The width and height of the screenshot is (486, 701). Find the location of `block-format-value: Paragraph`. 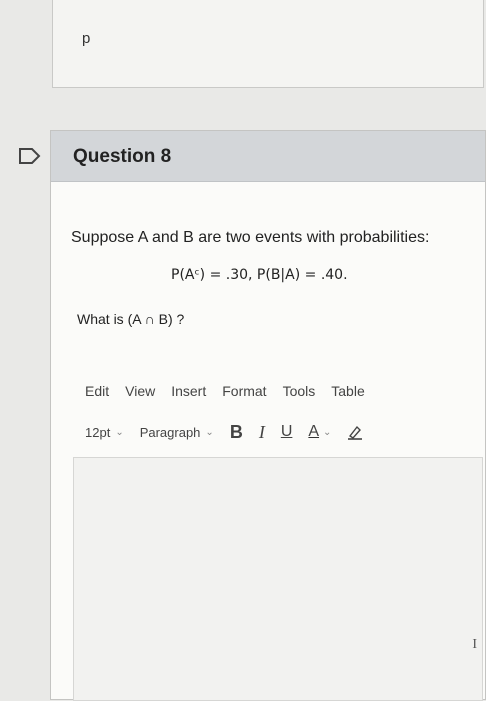

block-format-value: Paragraph is located at coordinates (170, 432).